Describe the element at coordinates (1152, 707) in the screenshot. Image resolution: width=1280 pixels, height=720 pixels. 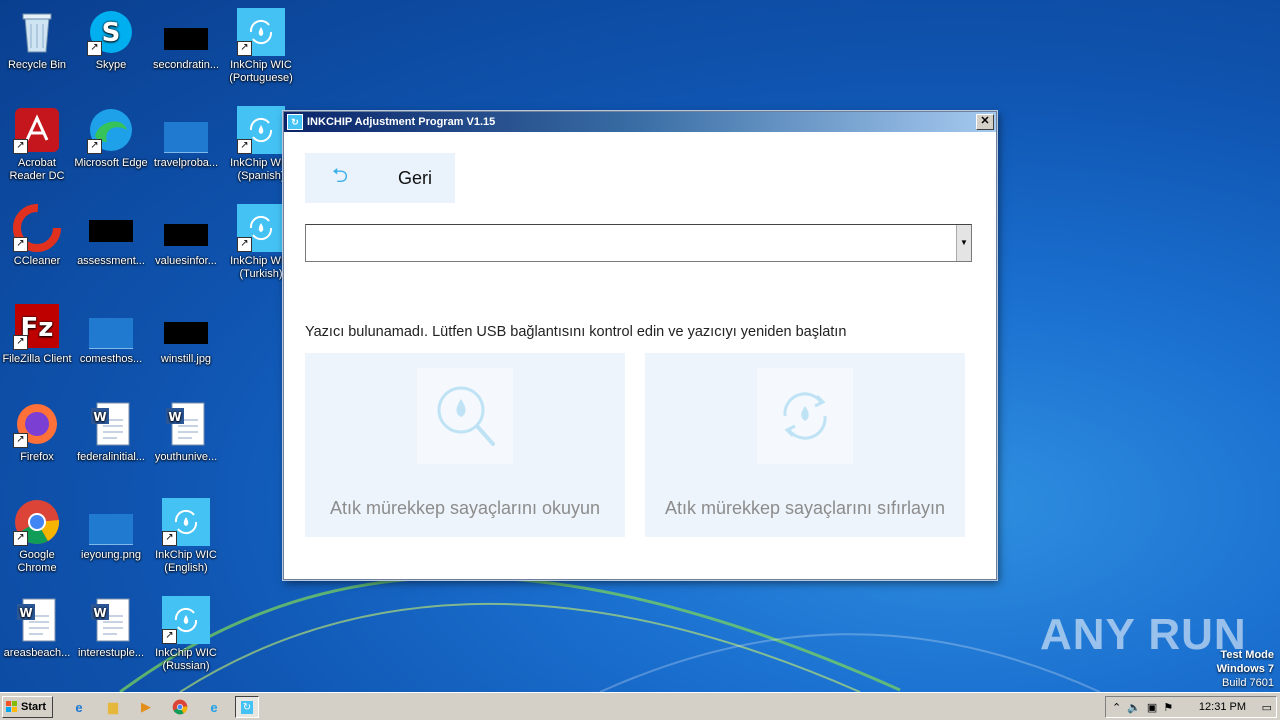
I see `network-icon: ▣` at that location.